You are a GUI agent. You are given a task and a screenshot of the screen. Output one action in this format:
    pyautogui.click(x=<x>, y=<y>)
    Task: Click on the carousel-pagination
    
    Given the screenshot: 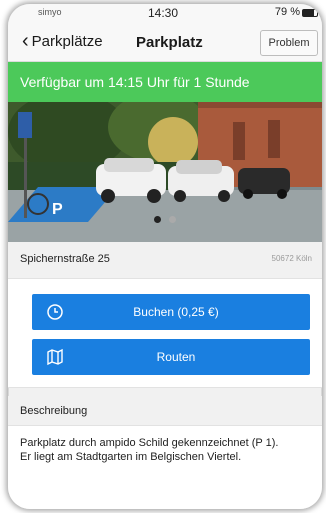 What is the action you would take?
    pyautogui.click(x=165, y=219)
    